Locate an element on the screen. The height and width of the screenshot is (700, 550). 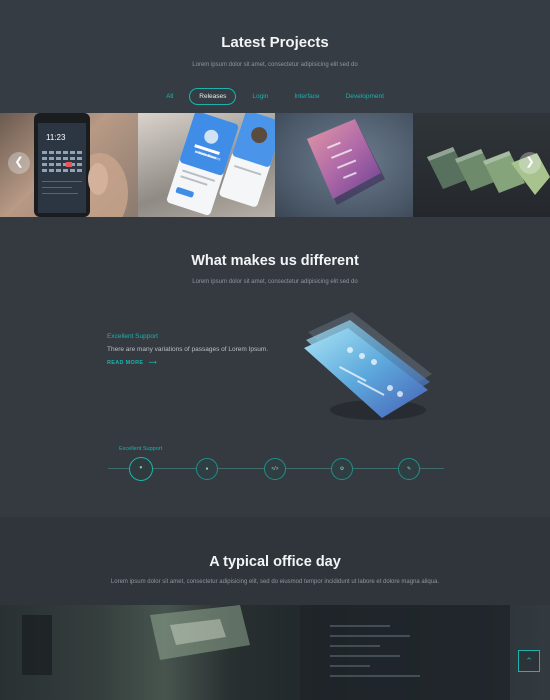
pencil-icon: ✎ is located at coordinates (409, 469).